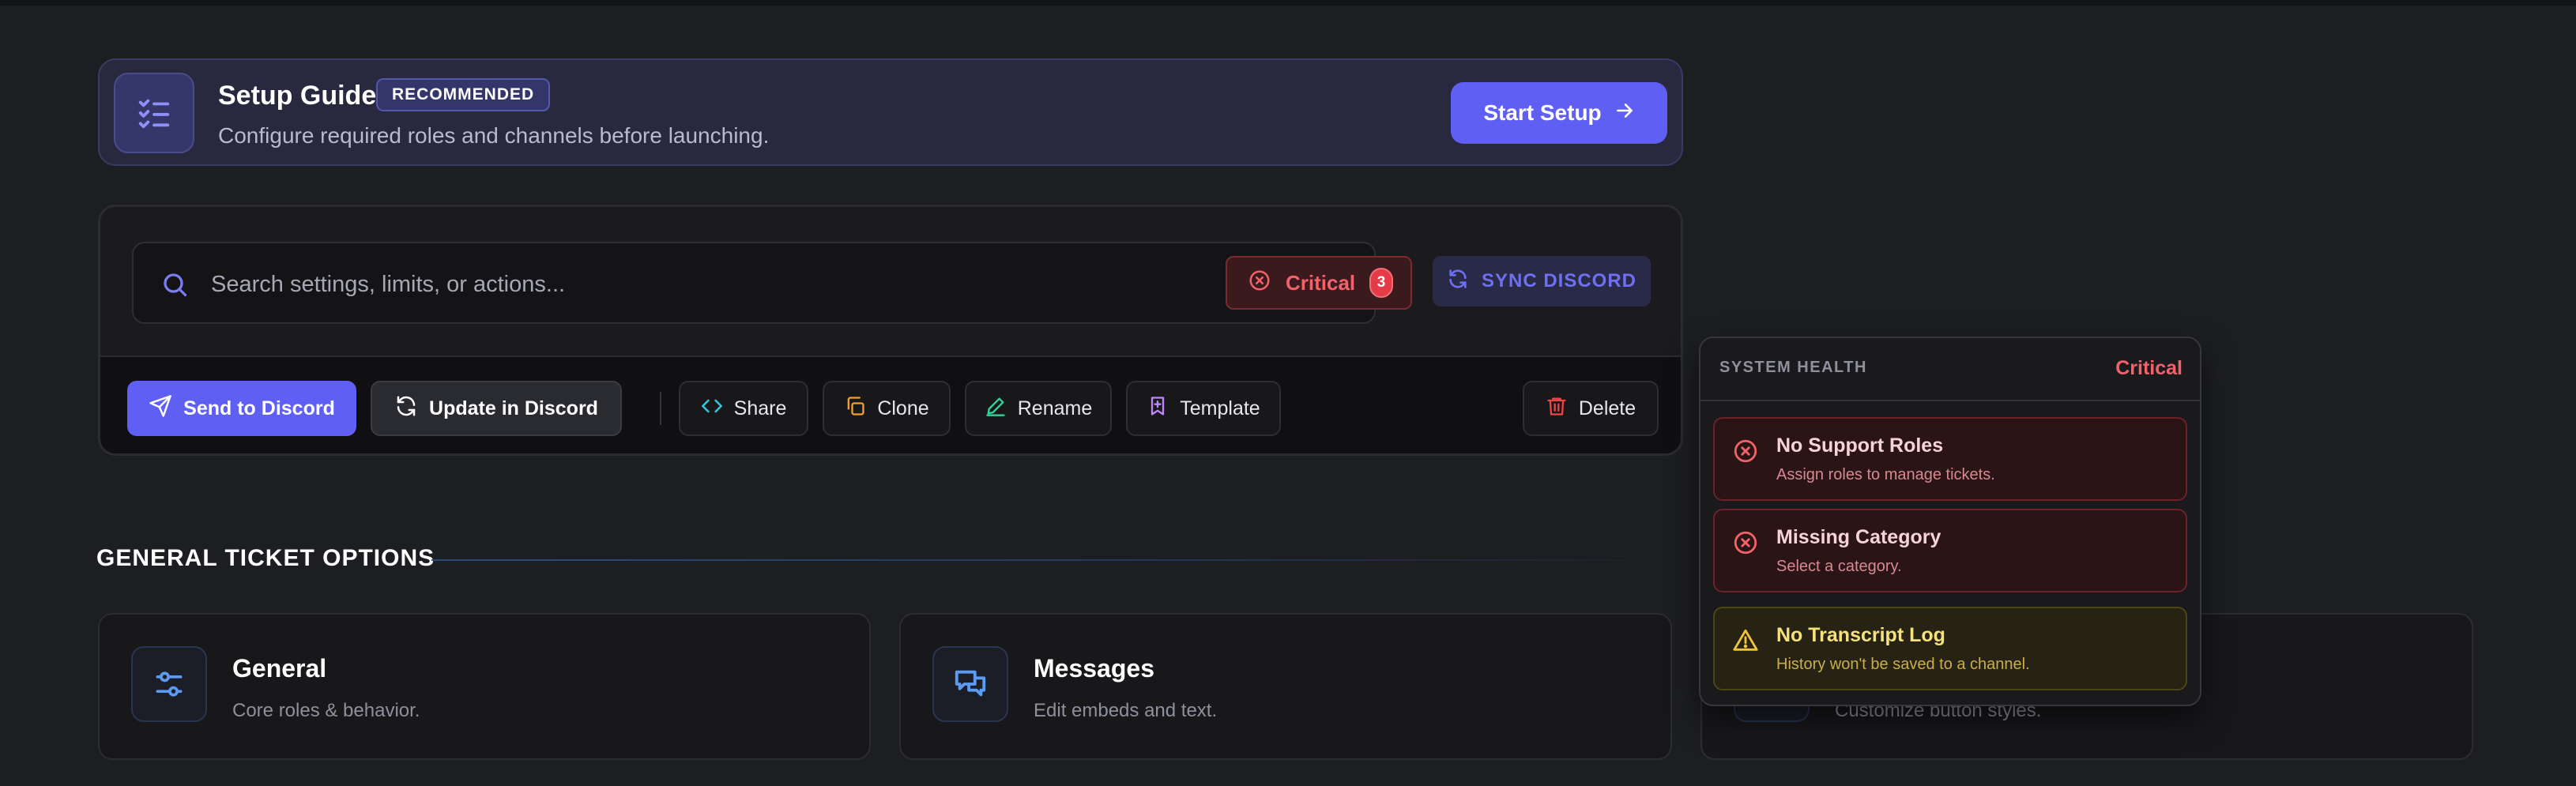 This screenshot has height=786, width=2576. I want to click on issue-title: Missing Category, so click(1858, 537).